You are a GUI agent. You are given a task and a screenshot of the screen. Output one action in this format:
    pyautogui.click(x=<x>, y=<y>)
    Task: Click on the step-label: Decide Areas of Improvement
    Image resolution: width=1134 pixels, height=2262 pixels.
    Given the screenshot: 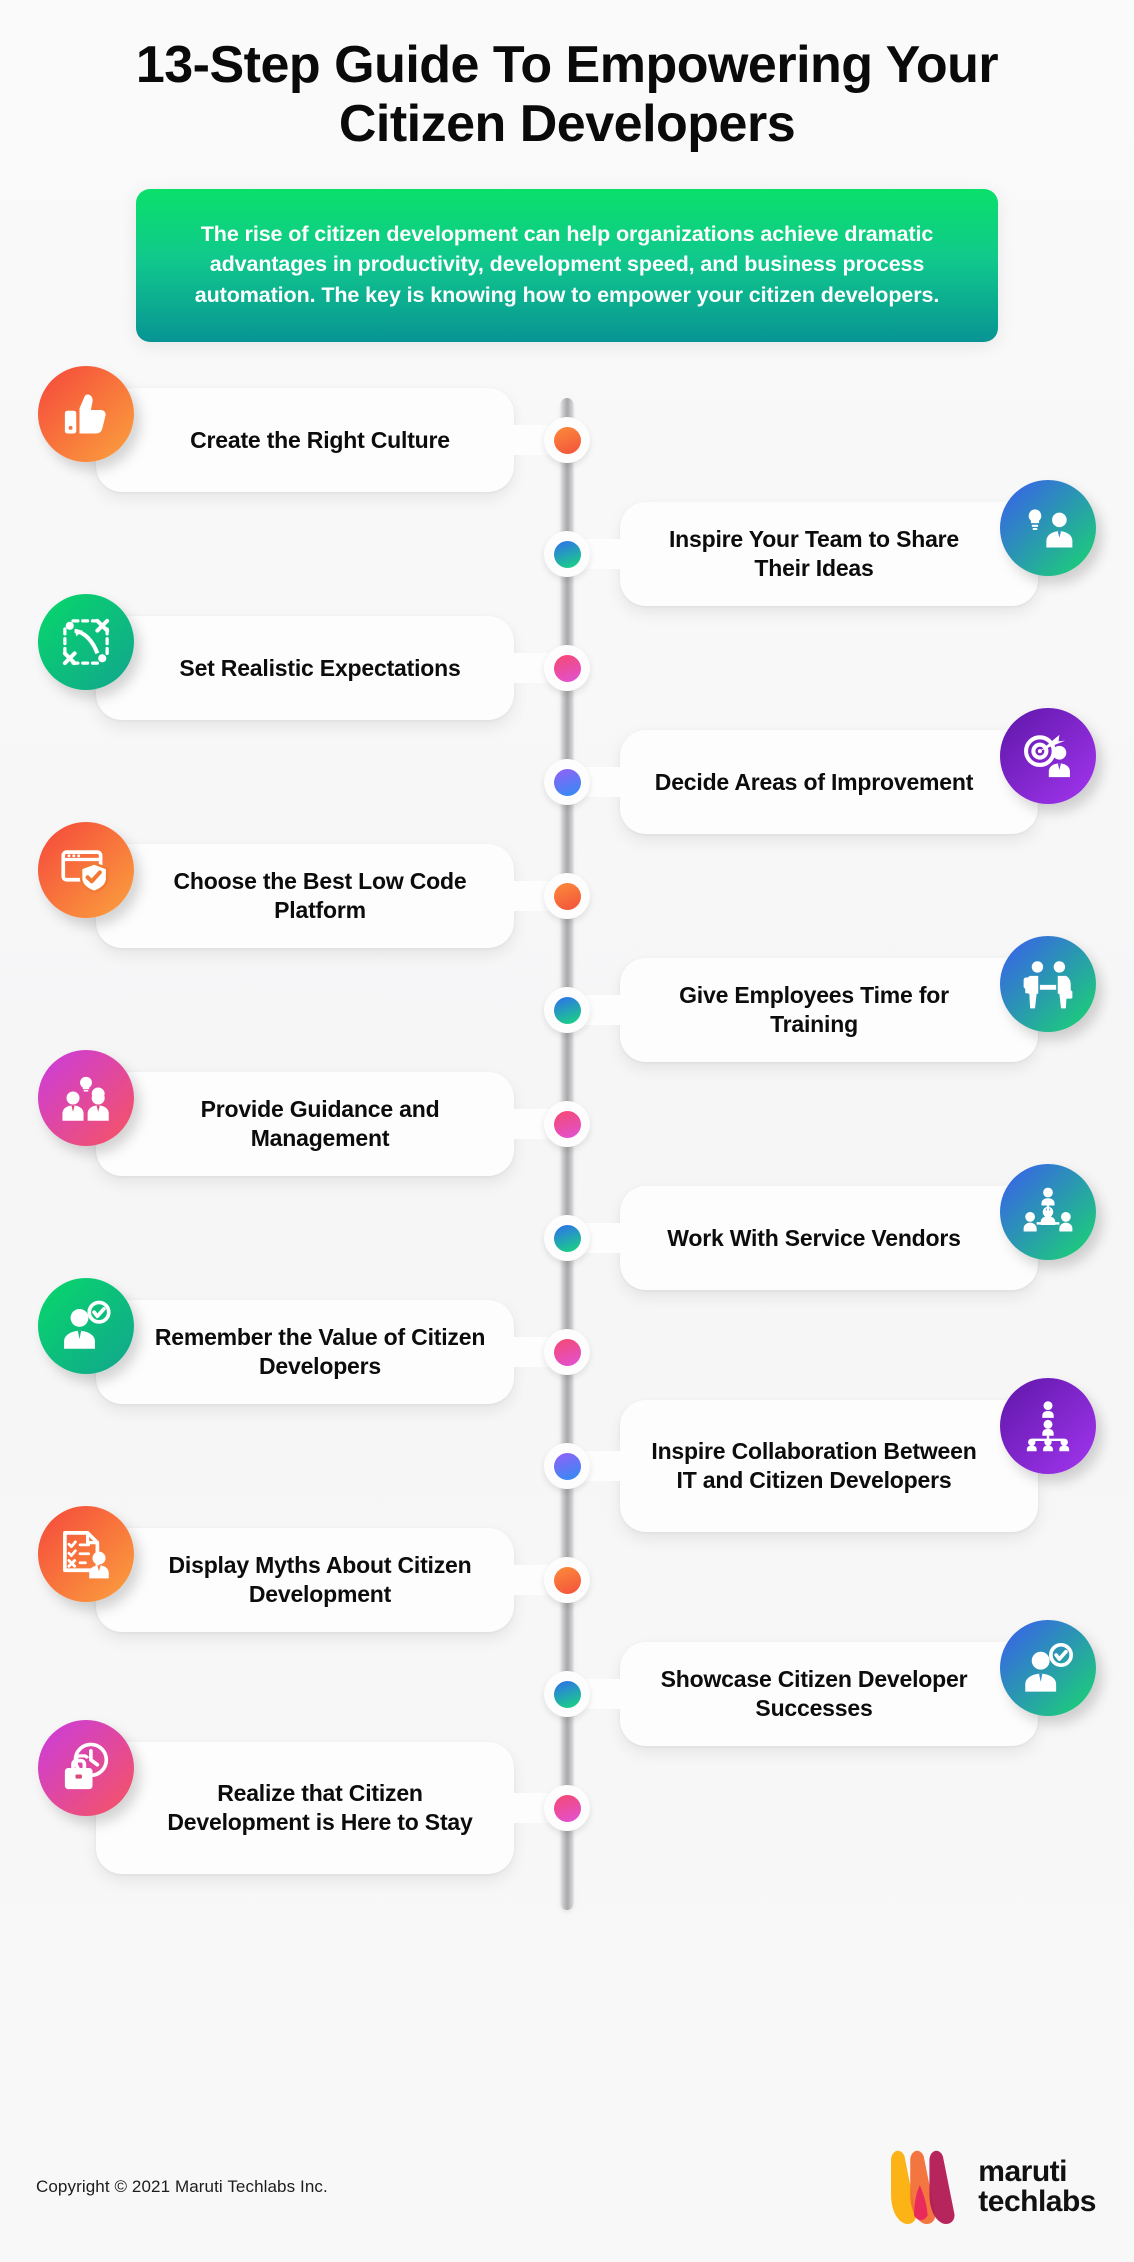 What is the action you would take?
    pyautogui.click(x=814, y=781)
    